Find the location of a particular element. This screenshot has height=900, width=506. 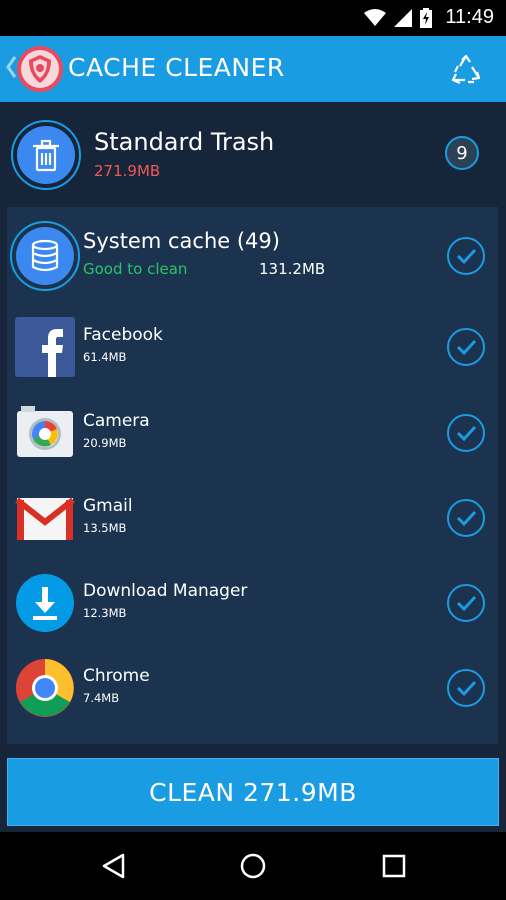

clean-button: CLEAN 271.9MB is located at coordinates (253, 792).